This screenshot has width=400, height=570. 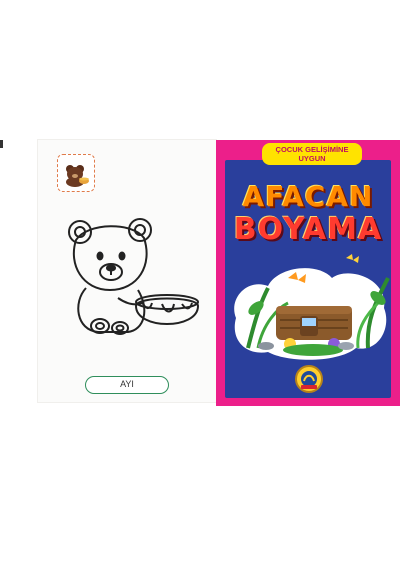 I want to click on bear-outline-icon, so click(x=134, y=276).